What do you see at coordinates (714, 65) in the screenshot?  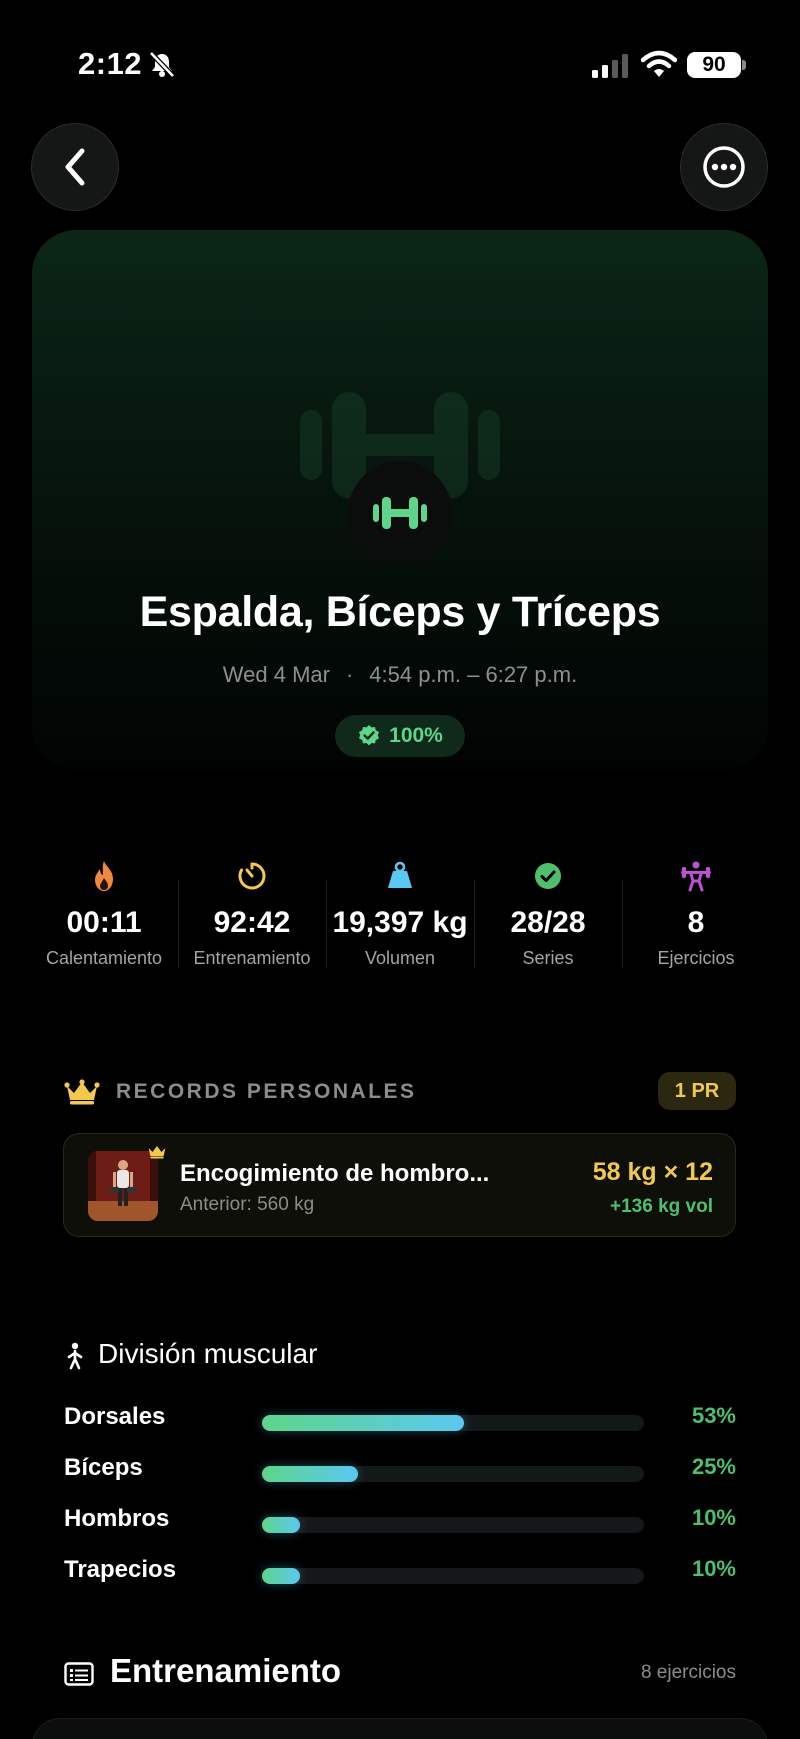 I see `battery-indicator: 90` at bounding box center [714, 65].